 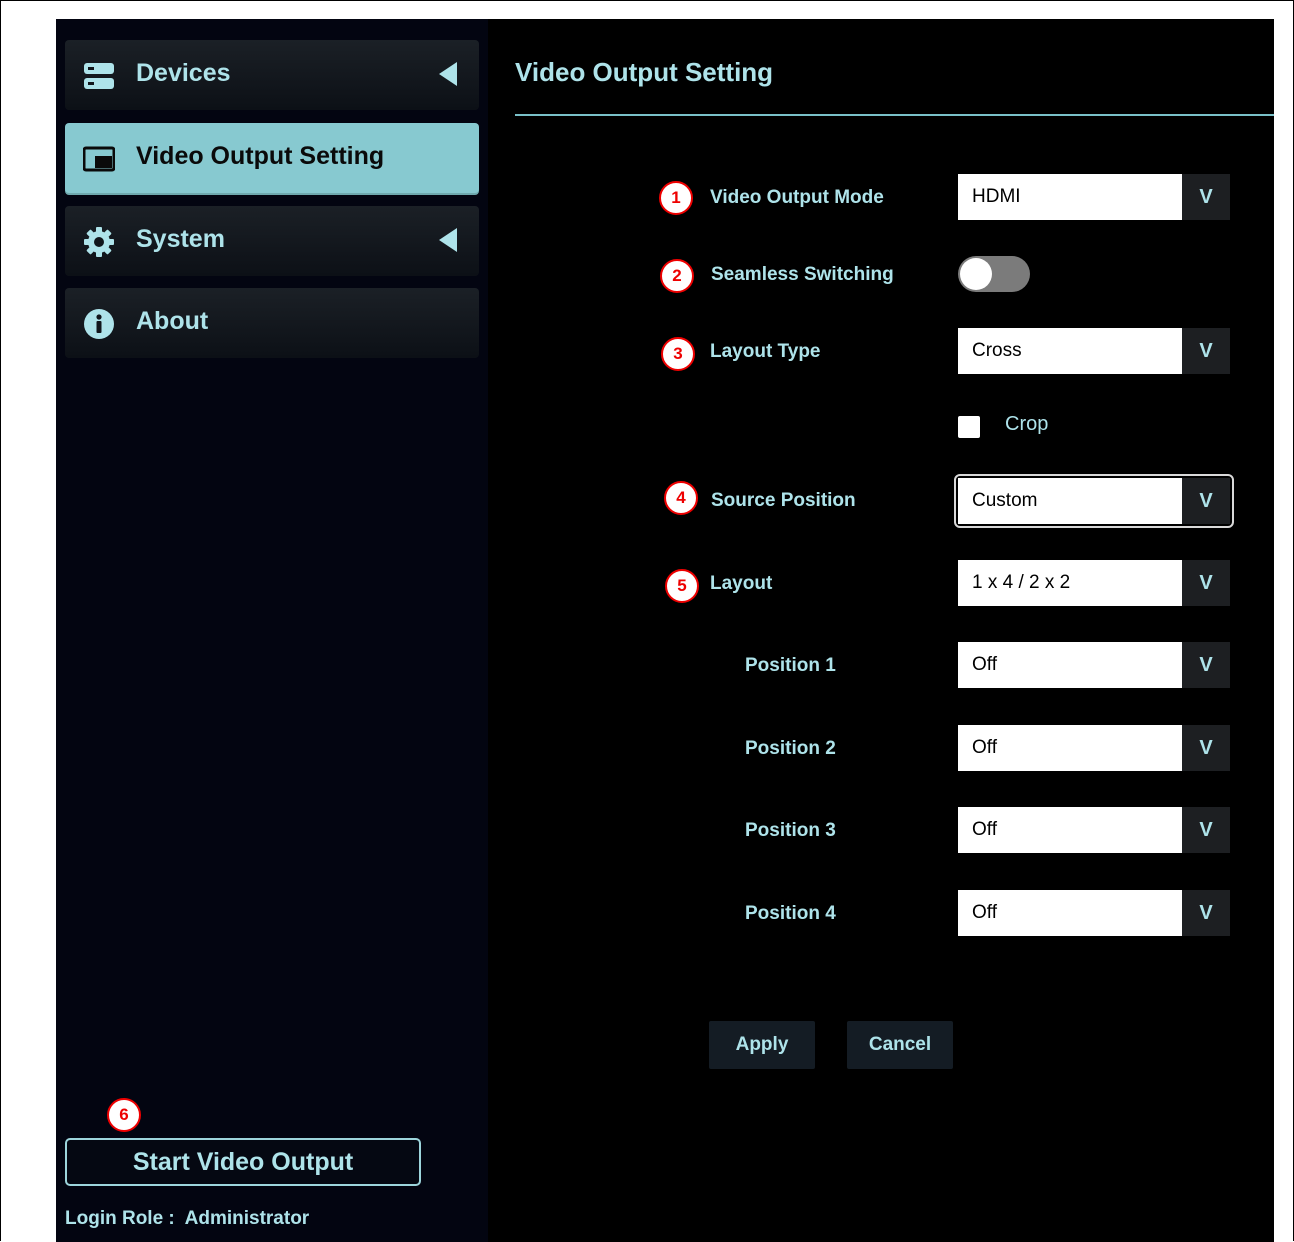 What do you see at coordinates (644, 72) in the screenshot?
I see `page-title: Video Output Setting` at bounding box center [644, 72].